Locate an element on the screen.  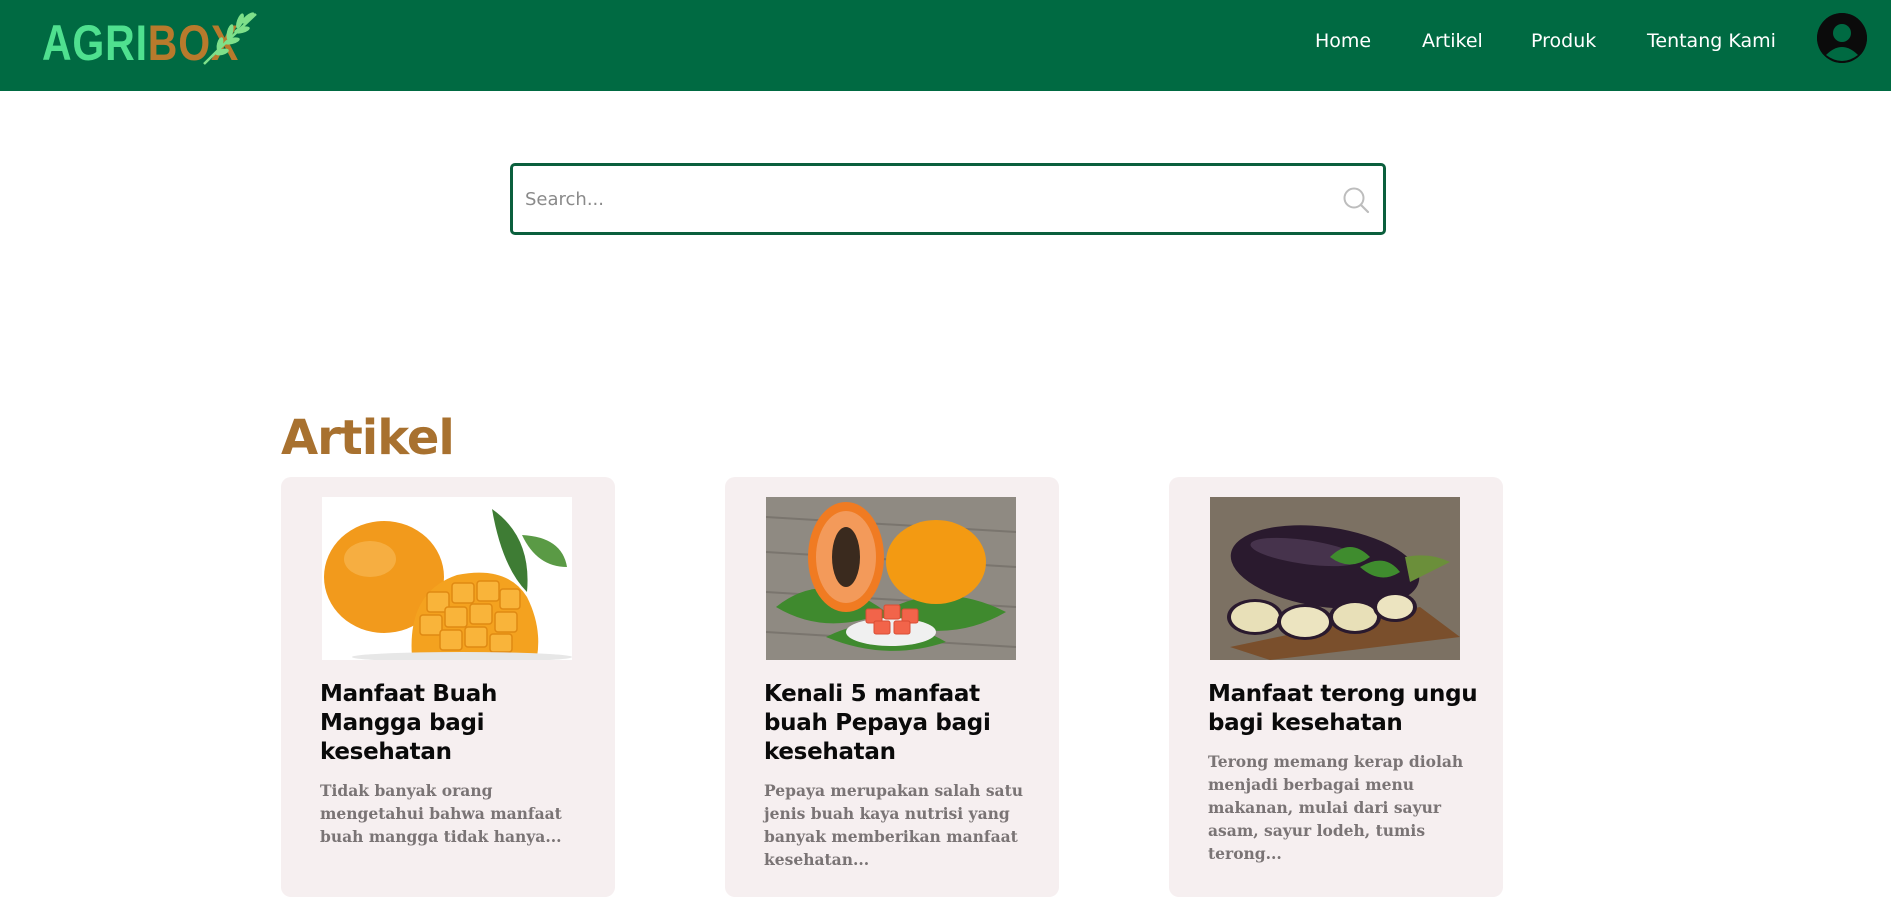
nav-tentang-kami-link: Tentang Kami is located at coordinates (1711, 41).